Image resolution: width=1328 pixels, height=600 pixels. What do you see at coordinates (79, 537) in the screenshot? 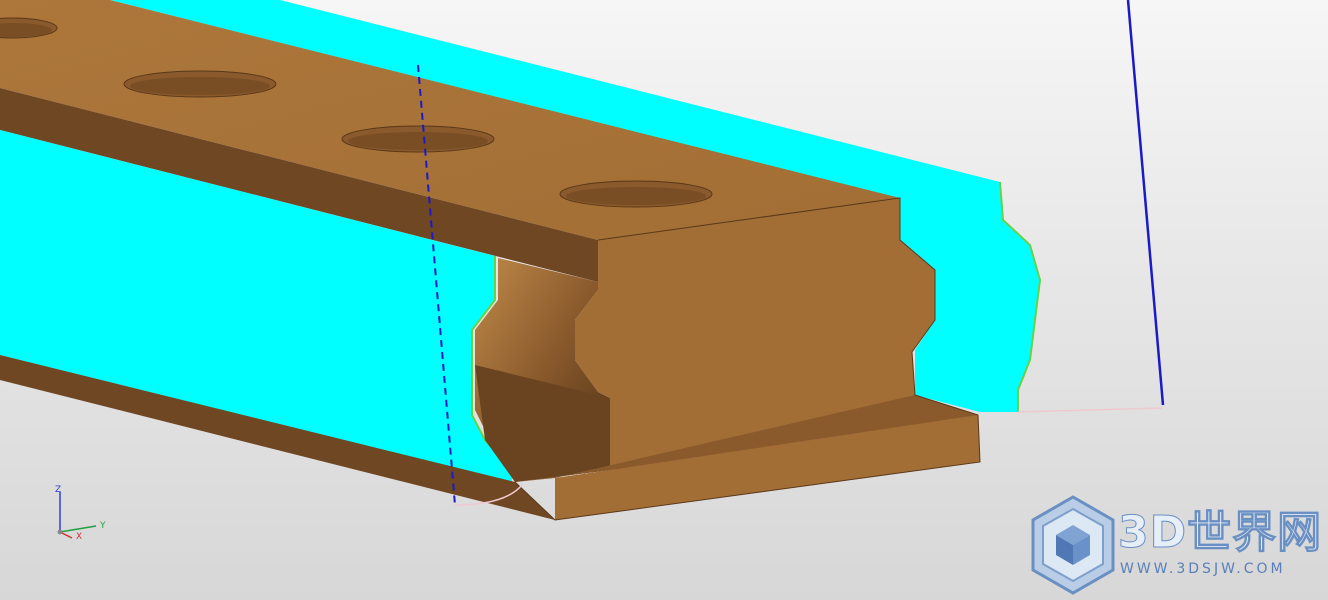
I see `x-axis-label: X` at bounding box center [79, 537].